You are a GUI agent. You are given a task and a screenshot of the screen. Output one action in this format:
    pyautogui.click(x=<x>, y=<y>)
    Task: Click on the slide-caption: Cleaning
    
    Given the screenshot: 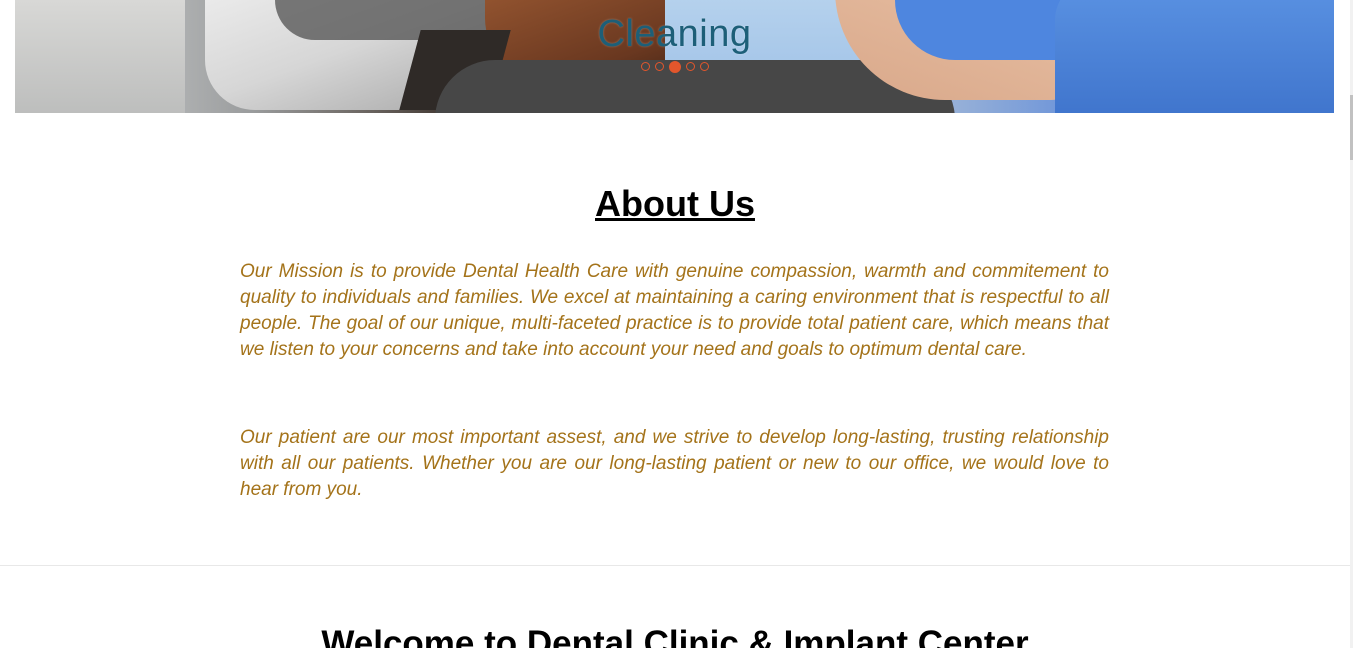 What is the action you would take?
    pyautogui.click(x=674, y=34)
    